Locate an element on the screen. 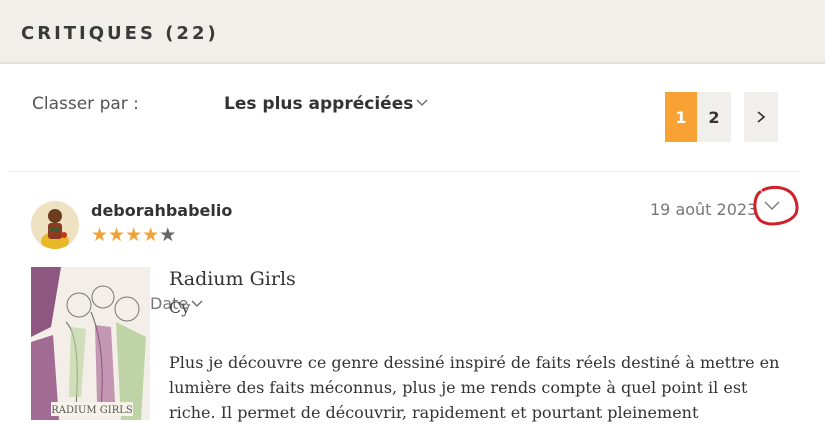  avatar-image is located at coordinates (55, 225).